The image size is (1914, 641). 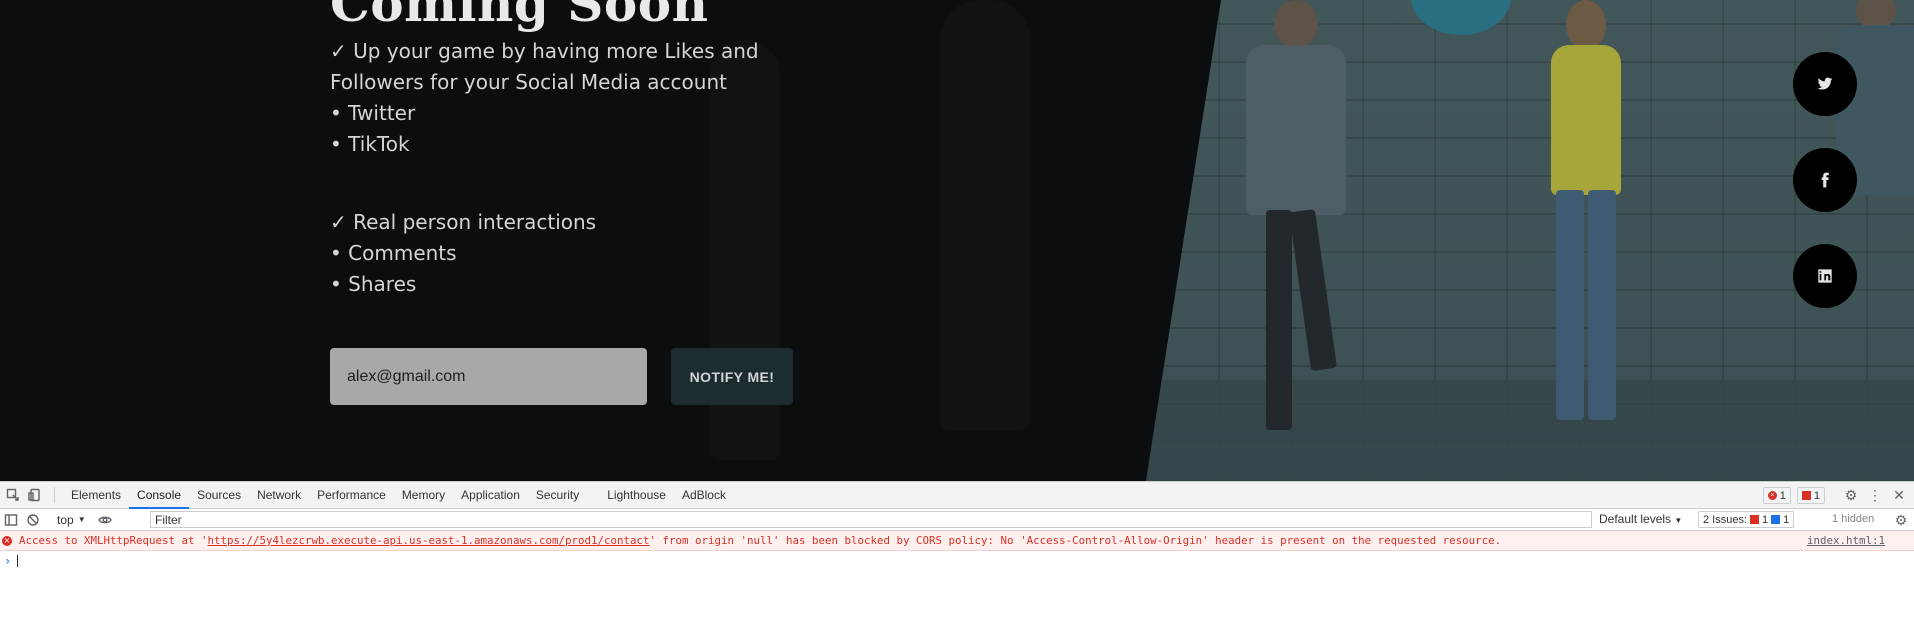 I want to click on devtools-right-controls: × 1 1 ⚙ ⋮ ✕, so click(x=1835, y=495).